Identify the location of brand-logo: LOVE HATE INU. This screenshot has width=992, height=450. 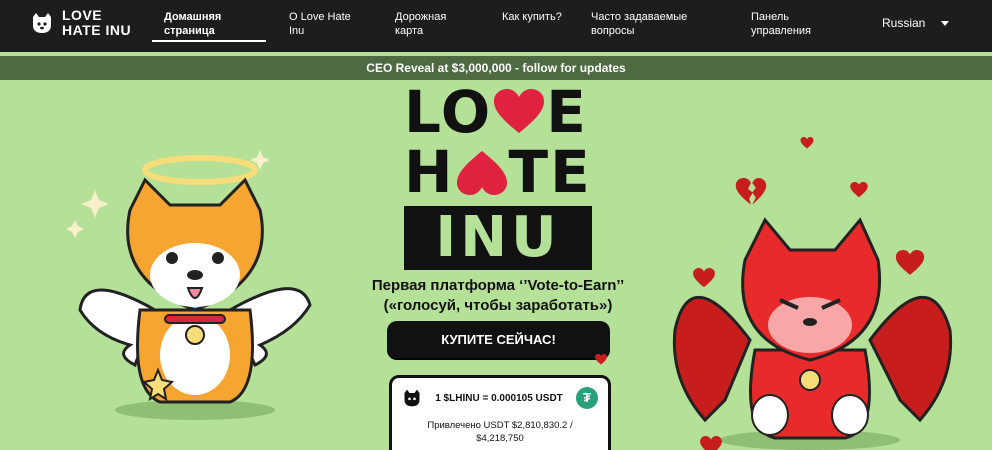
(81, 23).